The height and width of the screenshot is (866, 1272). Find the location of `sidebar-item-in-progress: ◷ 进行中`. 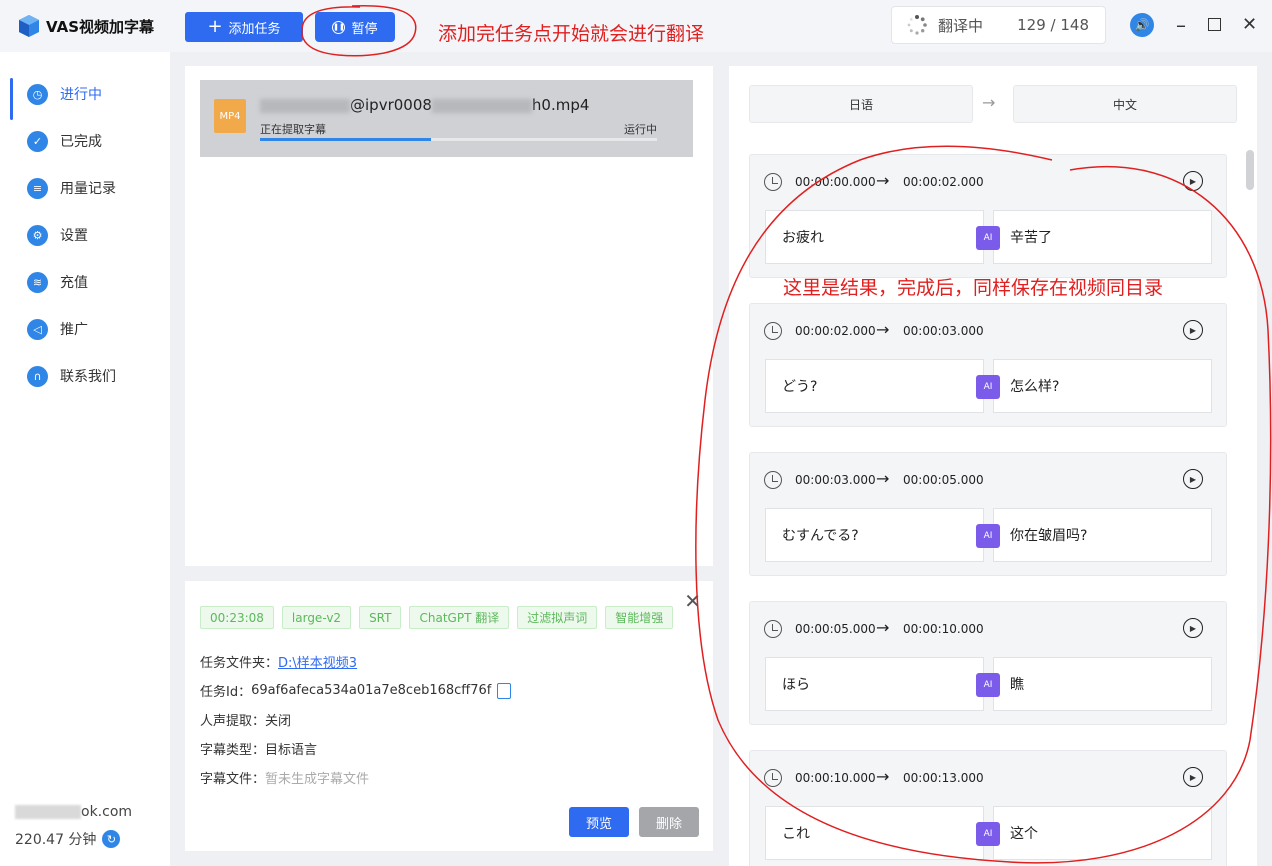

sidebar-item-in-progress: ◷ 进行中 is located at coordinates (85, 97).